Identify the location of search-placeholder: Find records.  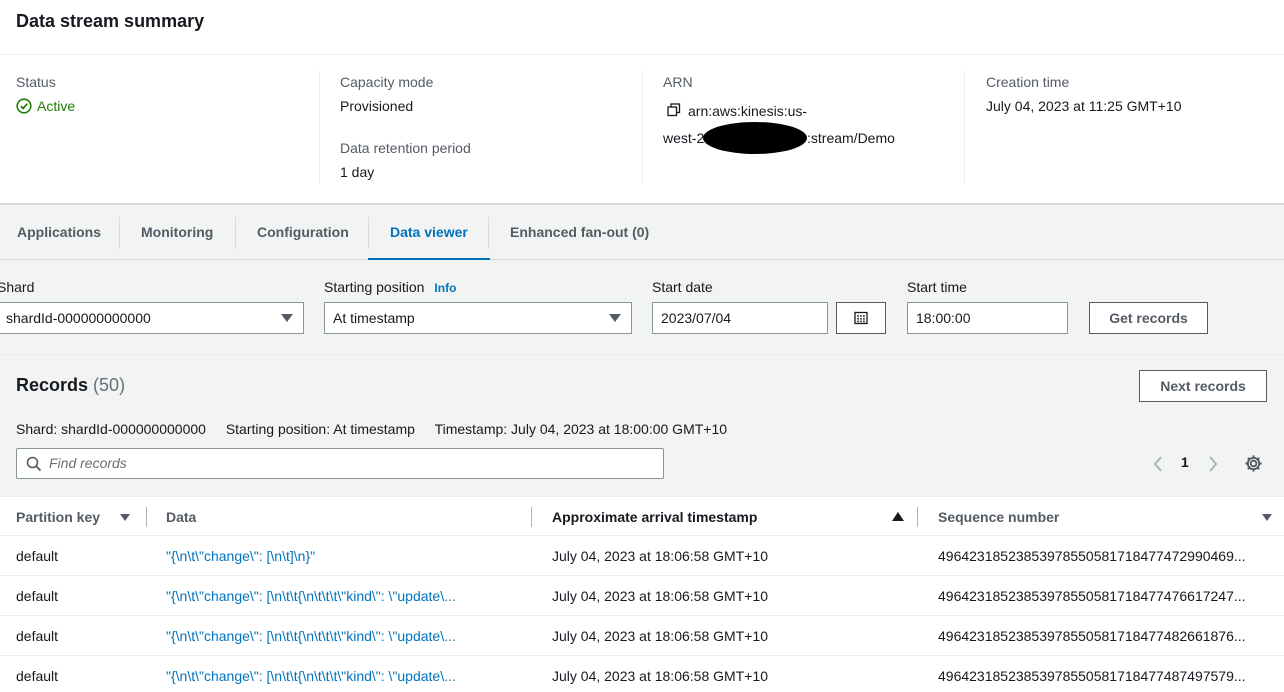
(88, 463).